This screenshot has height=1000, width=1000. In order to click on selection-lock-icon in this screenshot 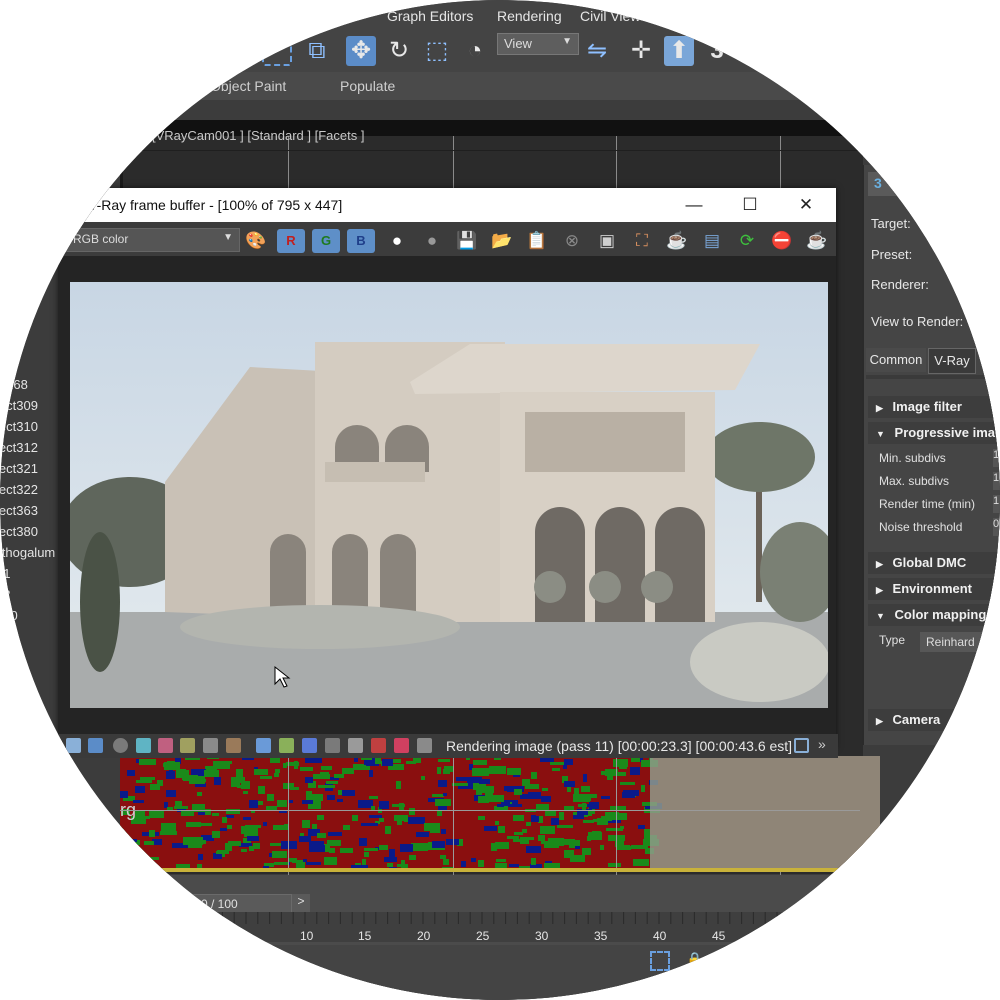, I will do `click(660, 961)`.